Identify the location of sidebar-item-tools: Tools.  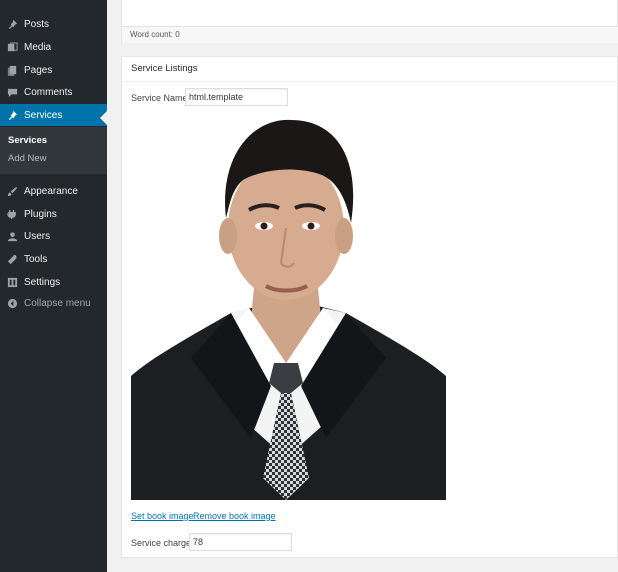
(53, 259).